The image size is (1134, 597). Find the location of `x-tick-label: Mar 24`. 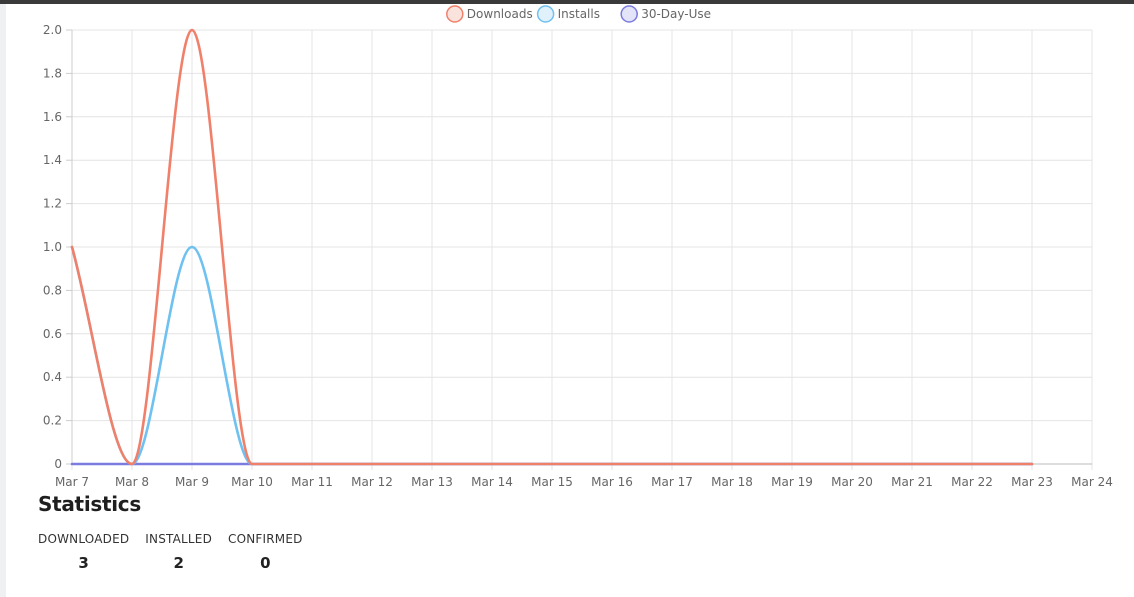

x-tick-label: Mar 24 is located at coordinates (1092, 482).